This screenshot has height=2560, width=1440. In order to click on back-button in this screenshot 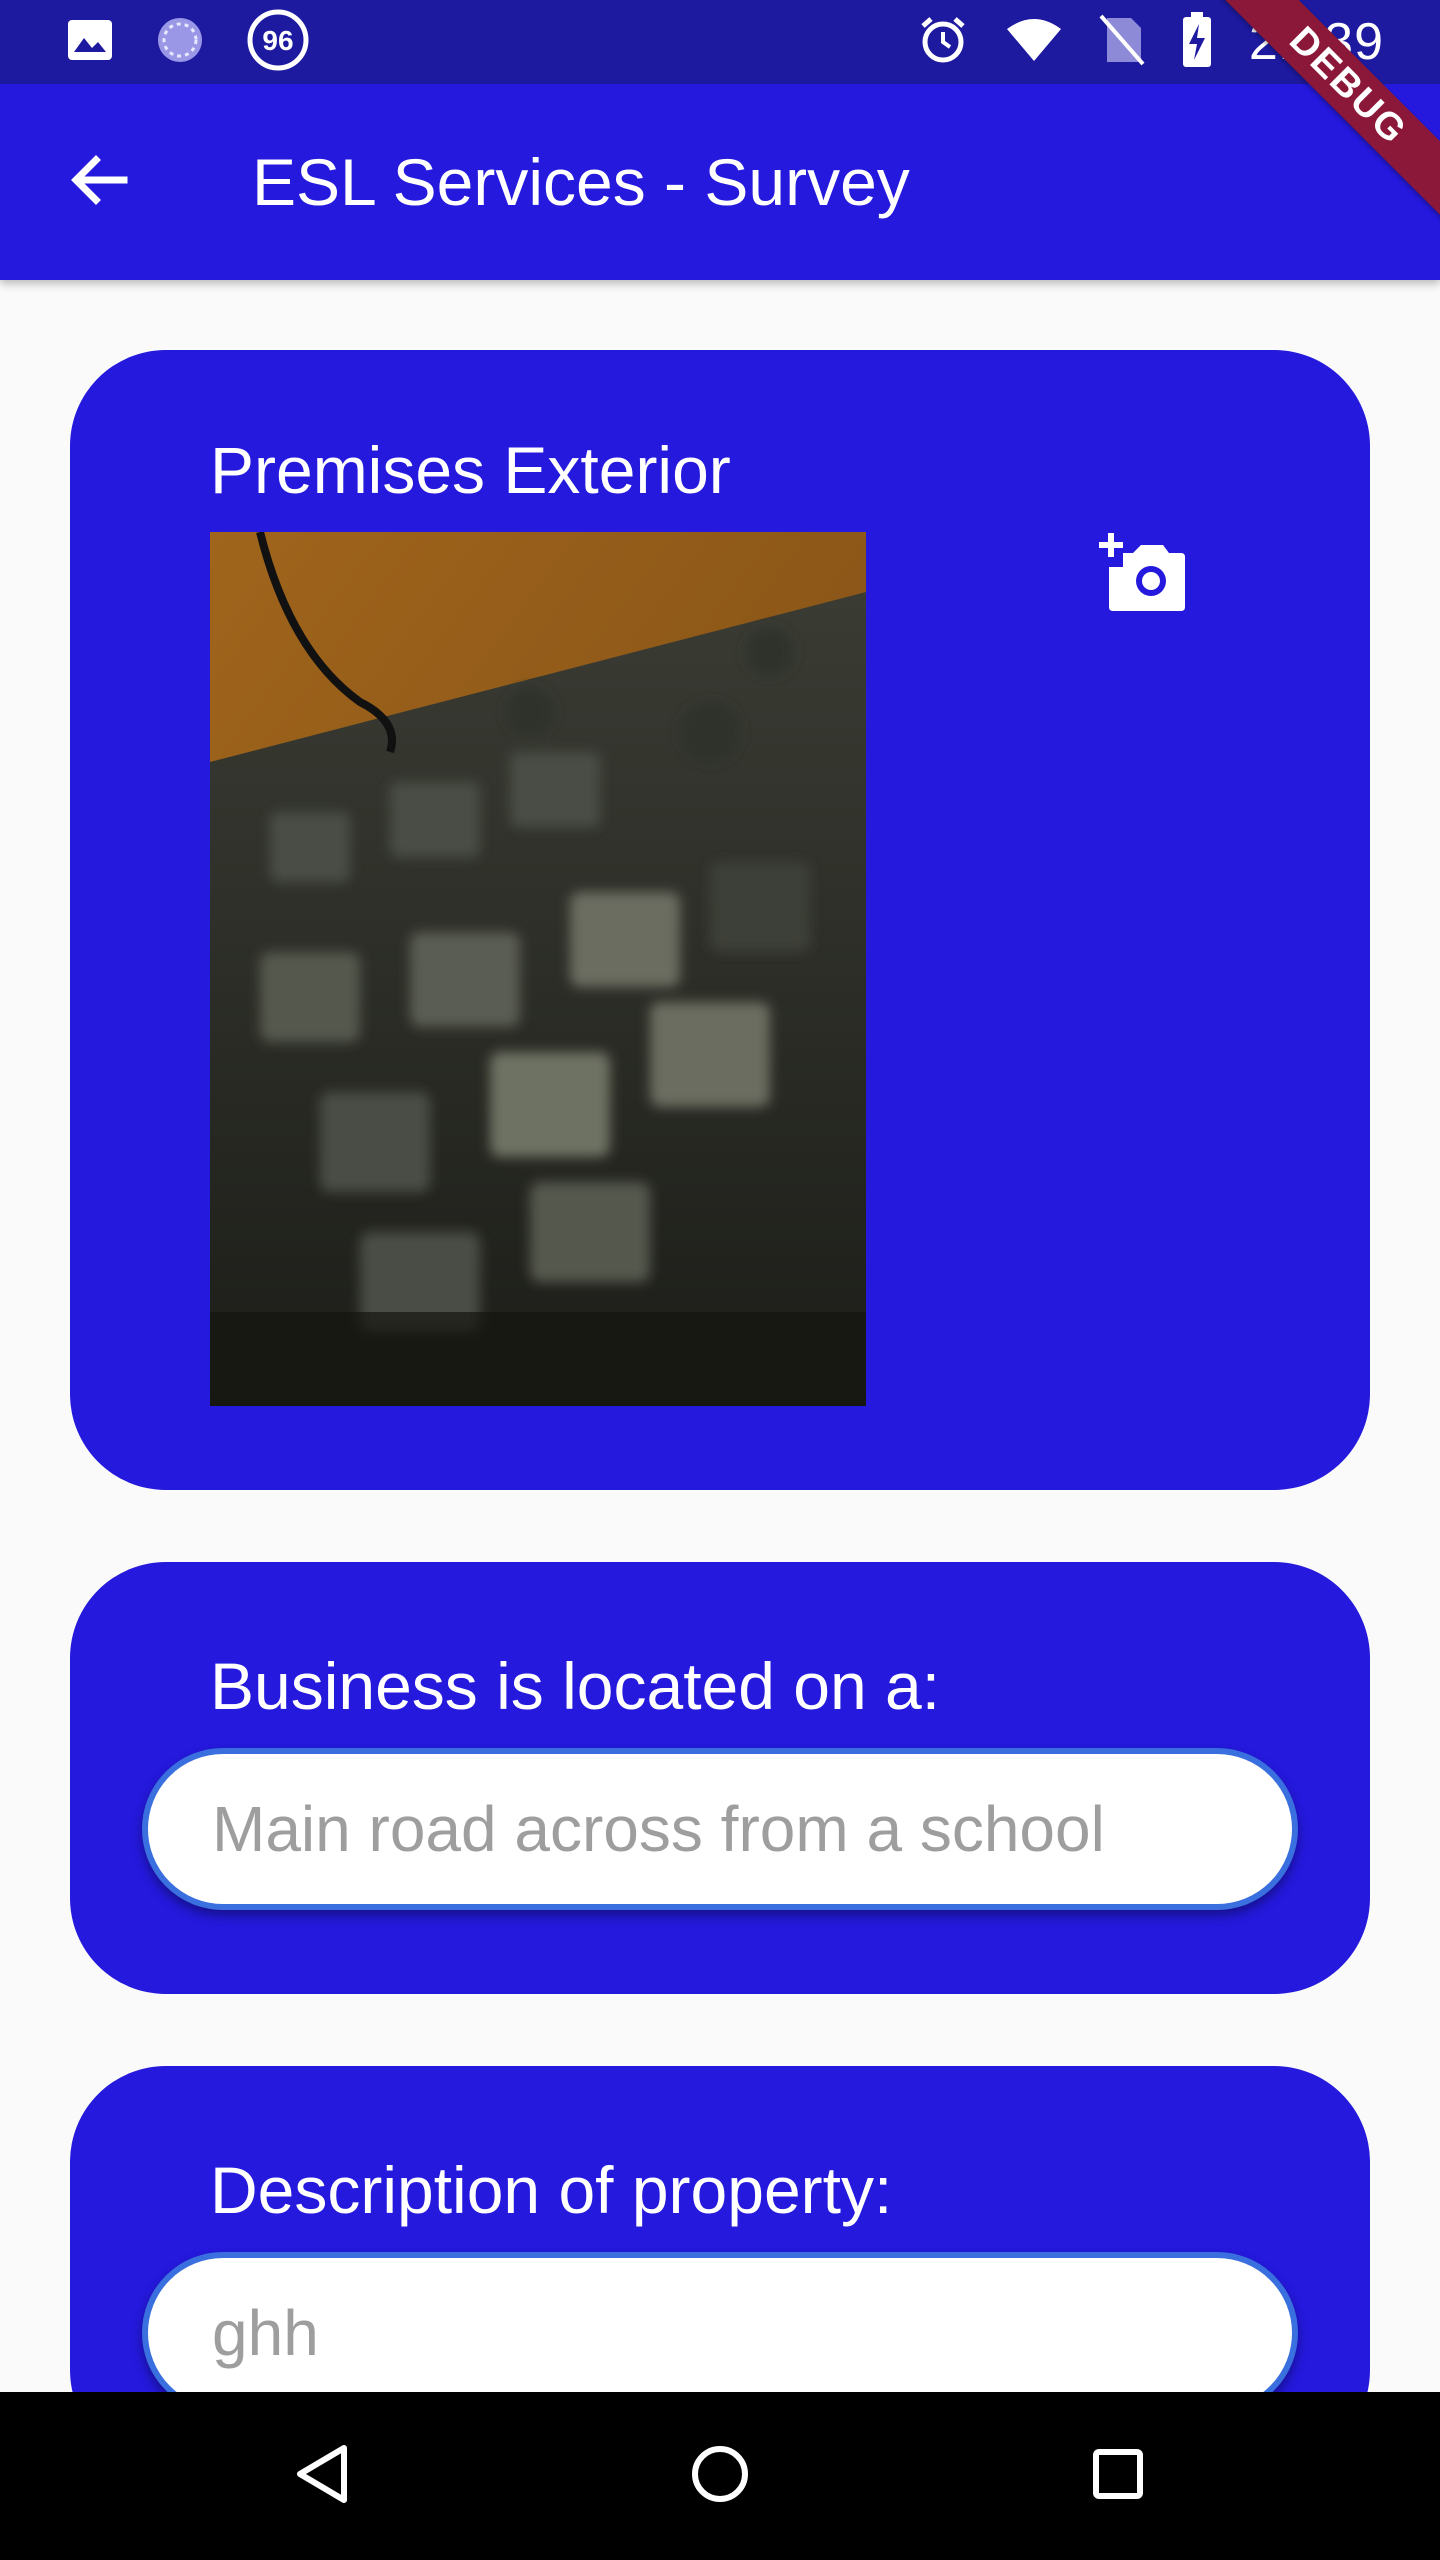, I will do `click(98, 182)`.